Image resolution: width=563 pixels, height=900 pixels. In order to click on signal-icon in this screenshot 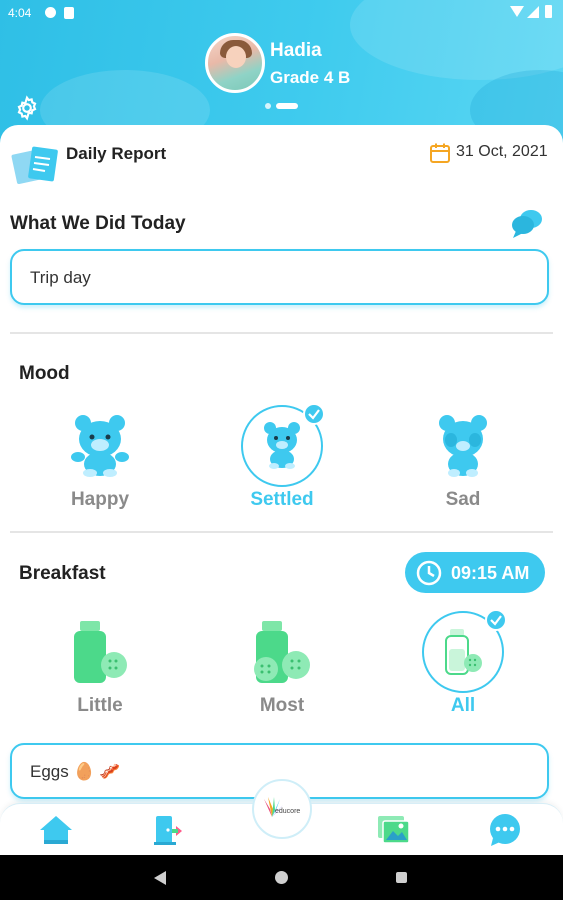, I will do `click(533, 12)`.